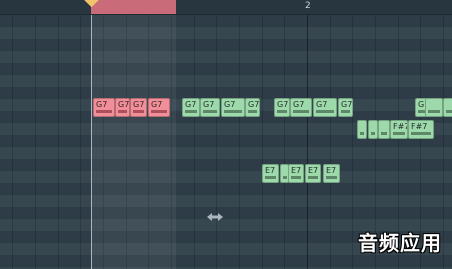  Describe the element at coordinates (226, 7) in the screenshot. I see `timeline-ruler: 2` at that location.